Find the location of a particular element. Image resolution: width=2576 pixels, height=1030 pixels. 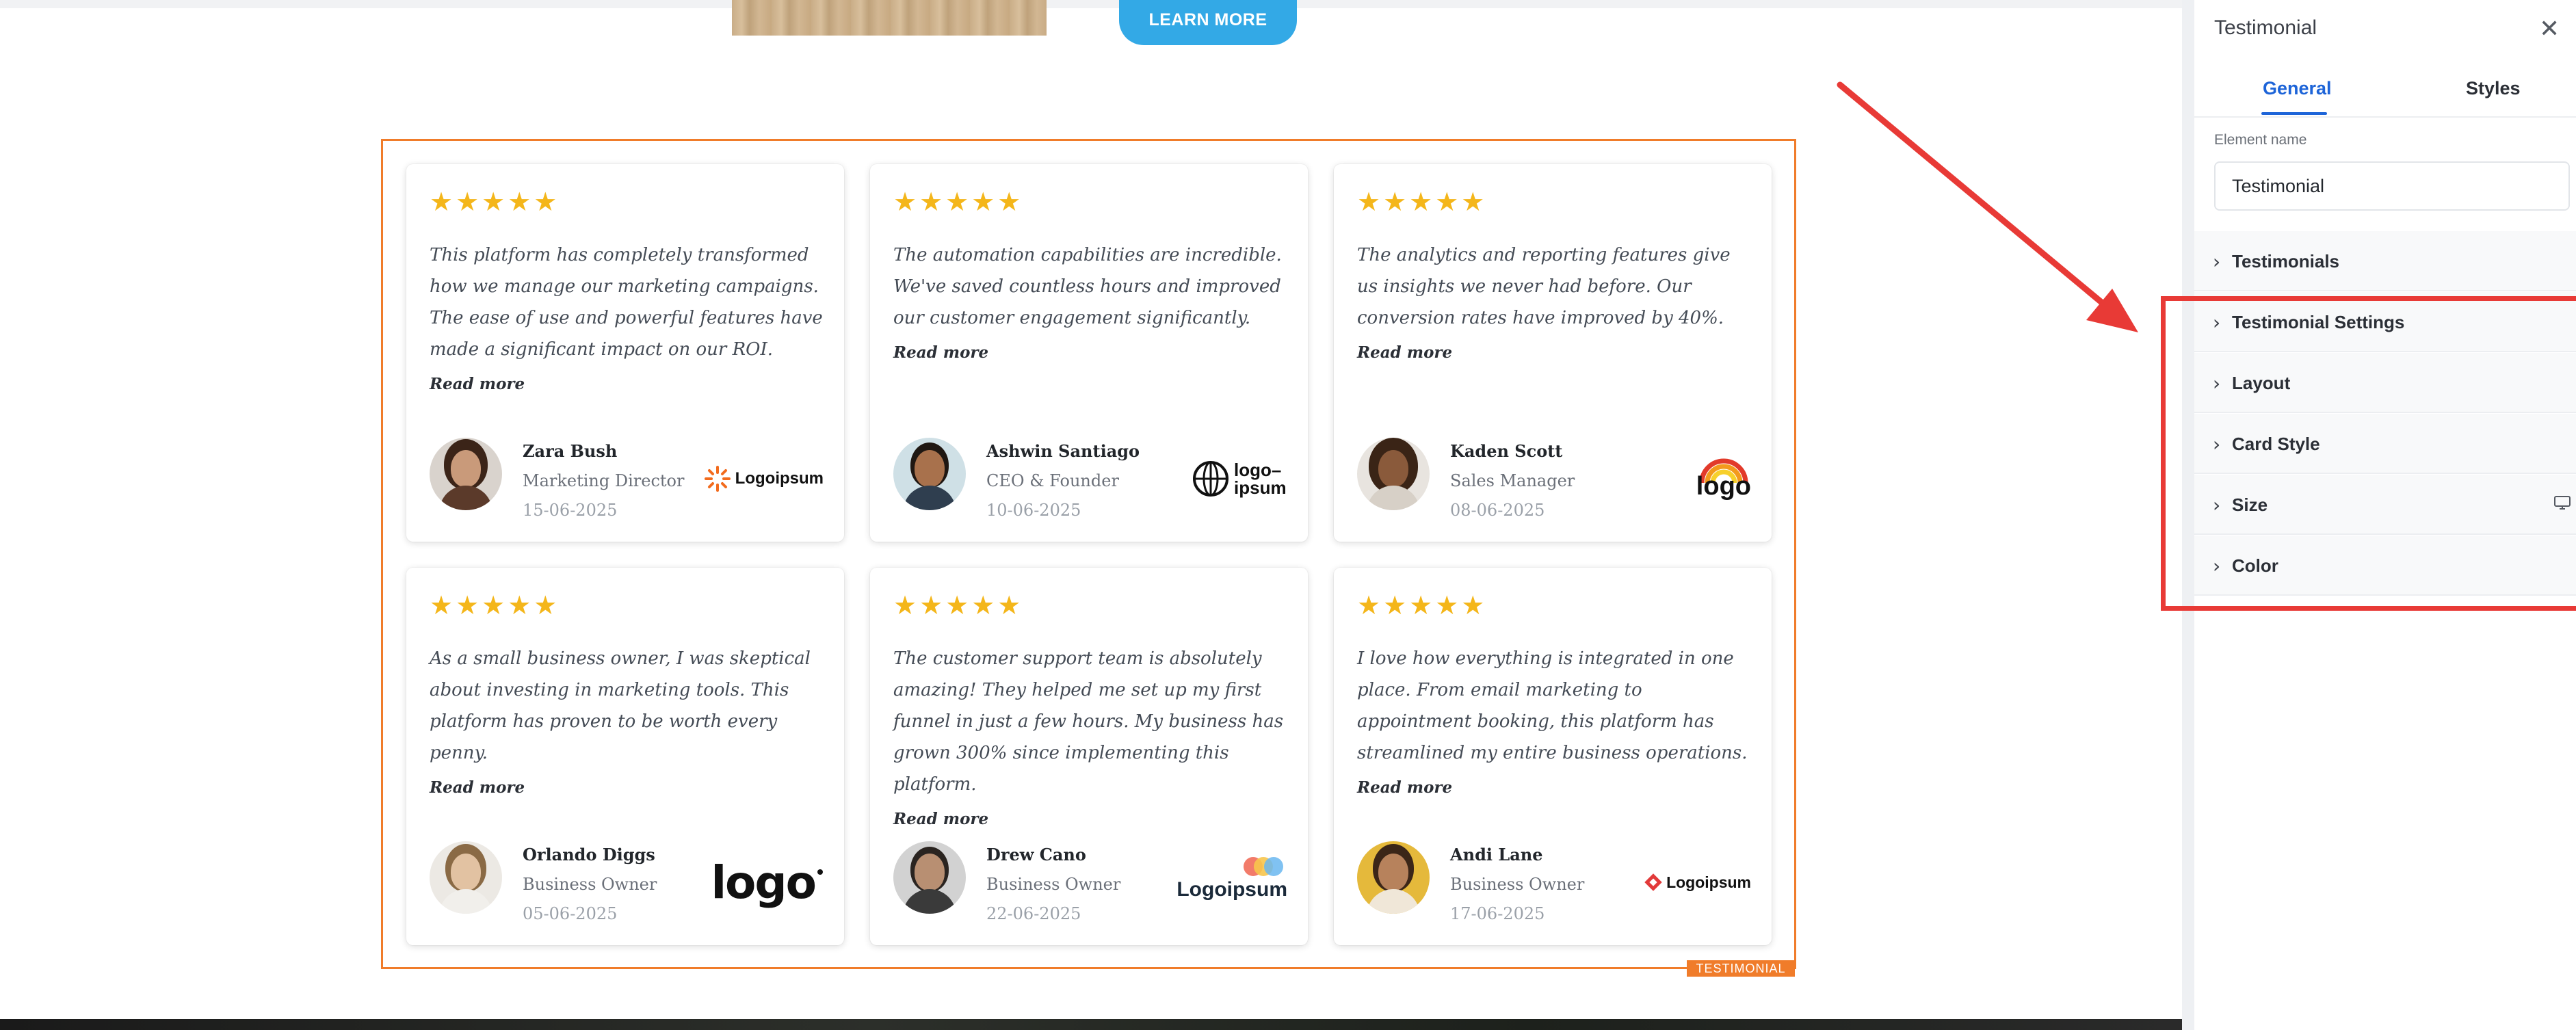

author-name: Kaden Scott is located at coordinates (1506, 451).